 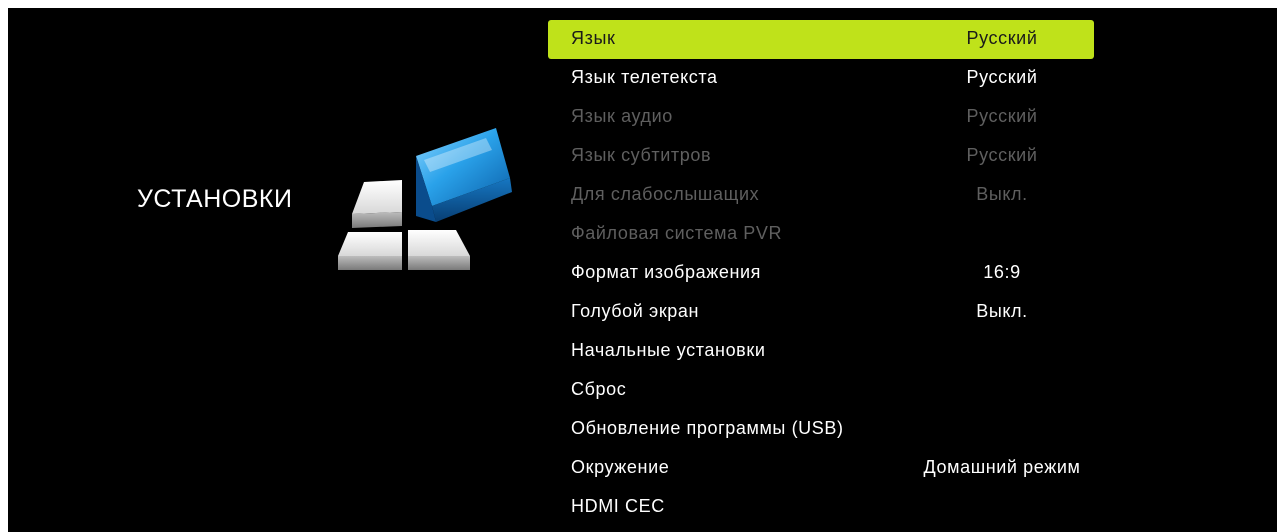 What do you see at coordinates (644, 77) in the screenshot?
I see `menu-item-label: Язык телетекста` at bounding box center [644, 77].